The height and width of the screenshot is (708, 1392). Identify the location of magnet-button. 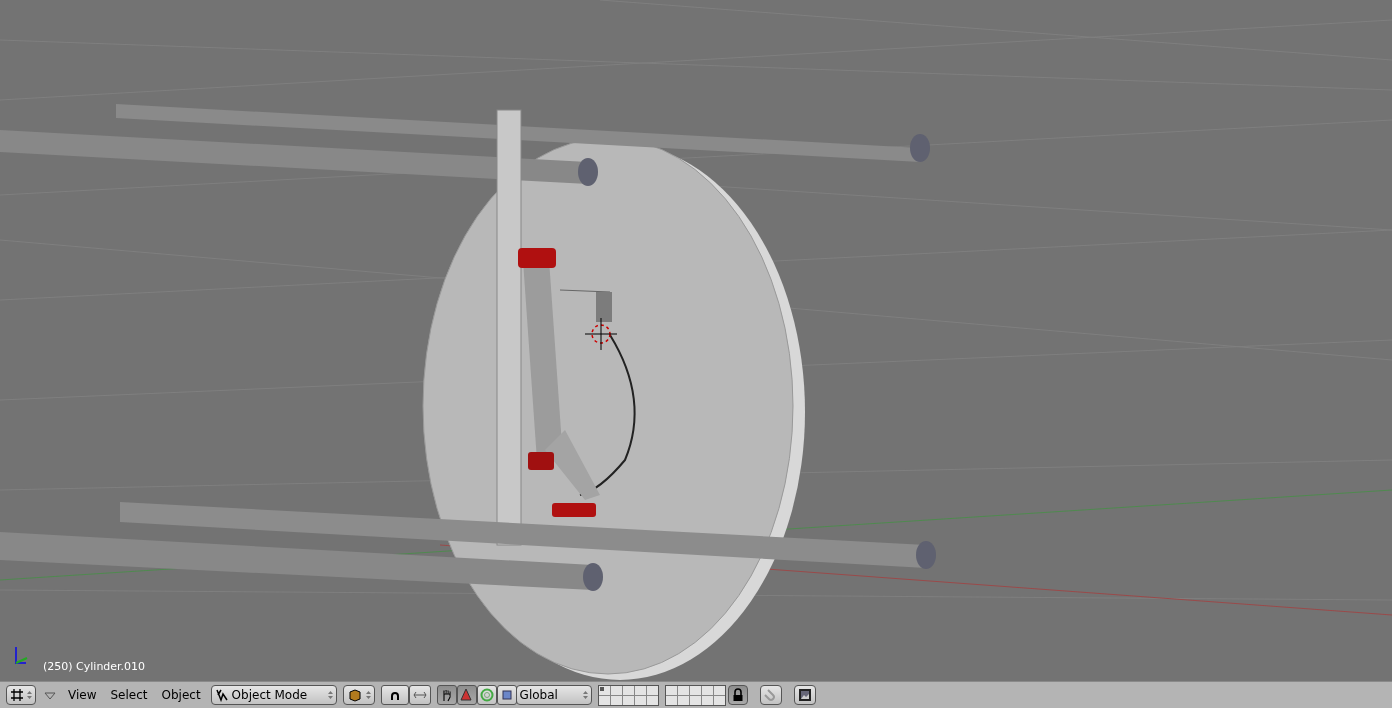
(770, 695).